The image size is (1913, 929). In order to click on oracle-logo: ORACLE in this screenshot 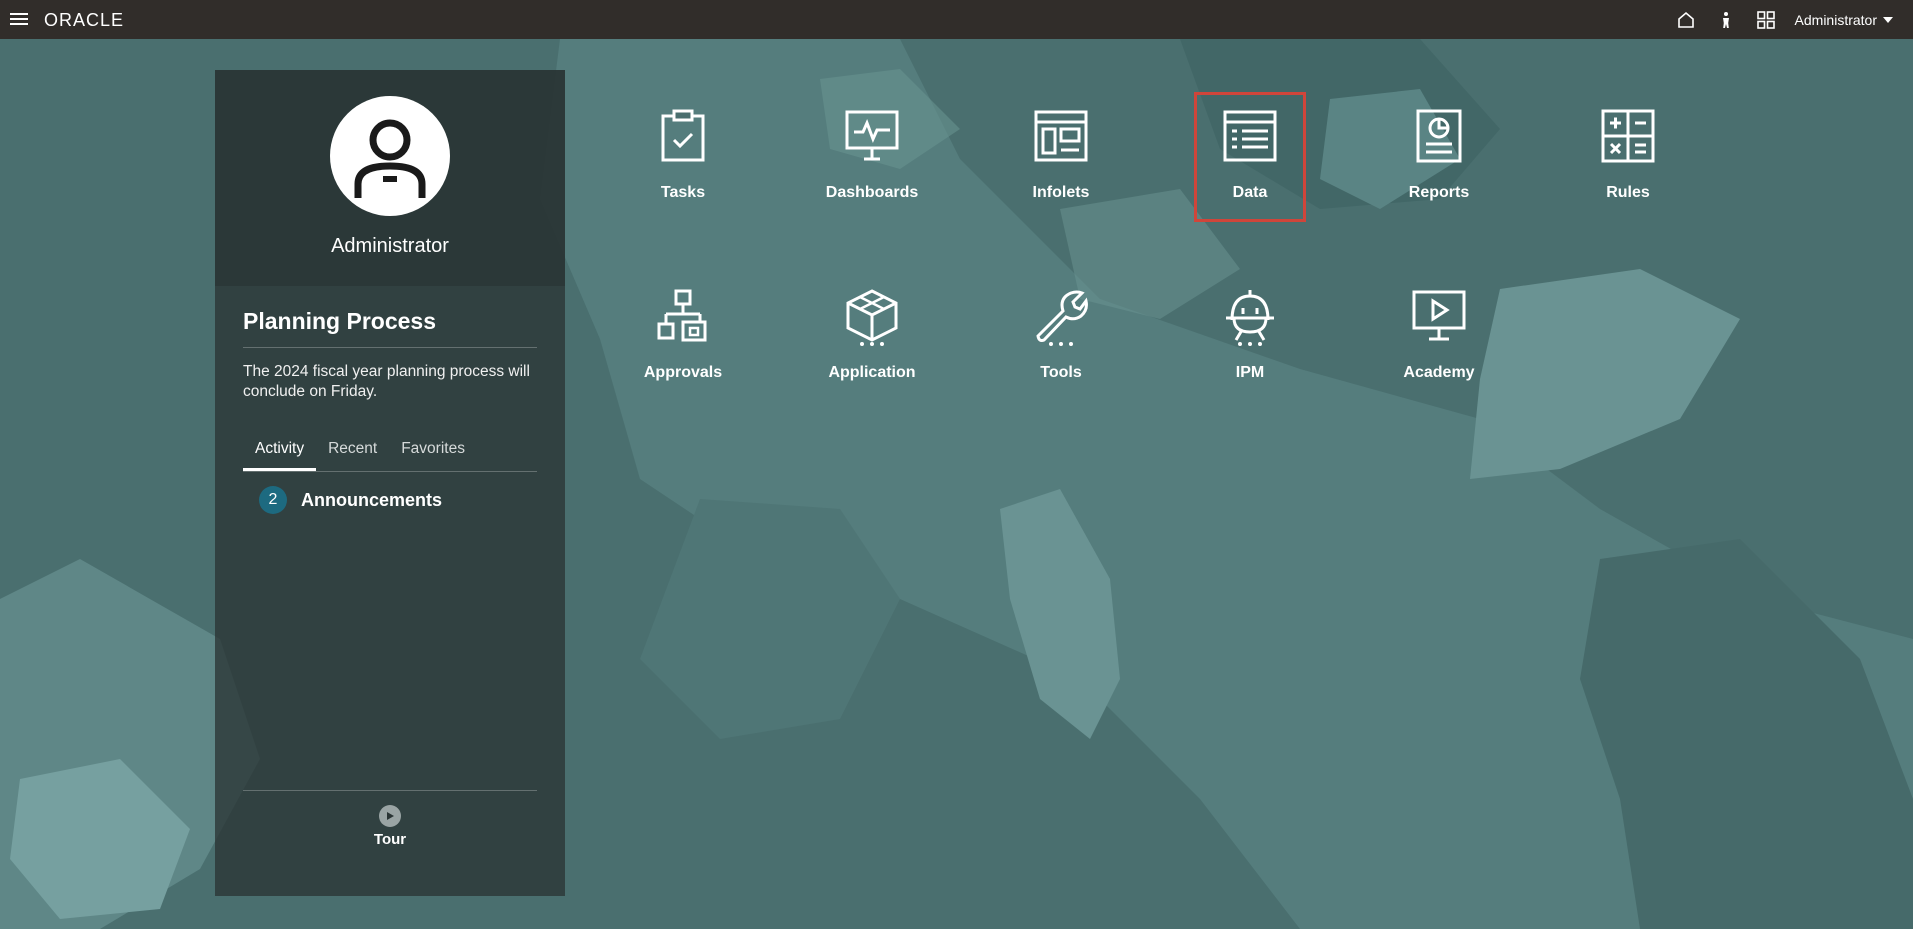, I will do `click(84, 20)`.